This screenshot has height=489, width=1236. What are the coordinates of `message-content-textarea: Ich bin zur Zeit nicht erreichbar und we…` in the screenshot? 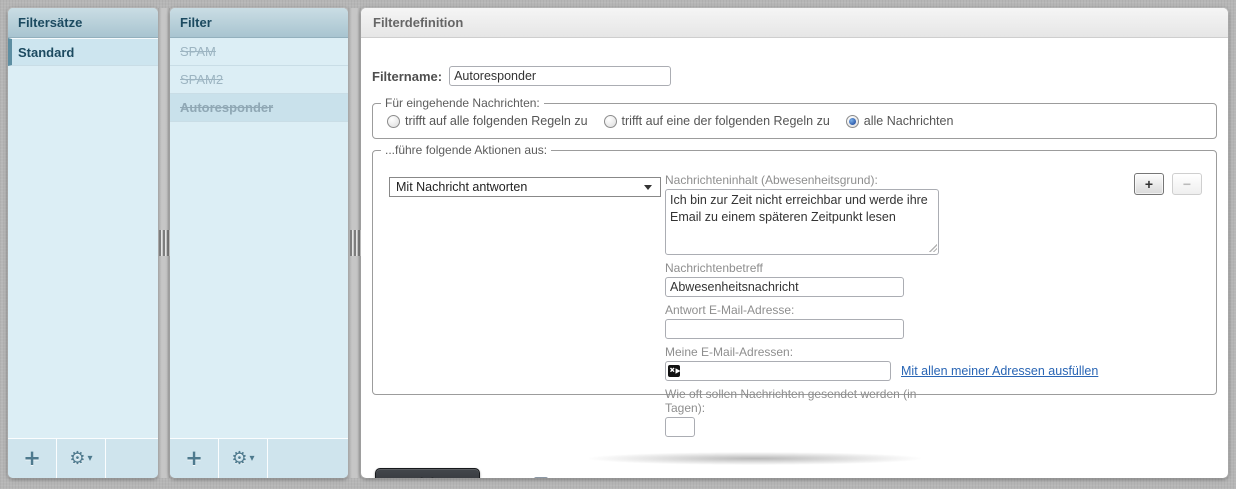 It's located at (802, 222).